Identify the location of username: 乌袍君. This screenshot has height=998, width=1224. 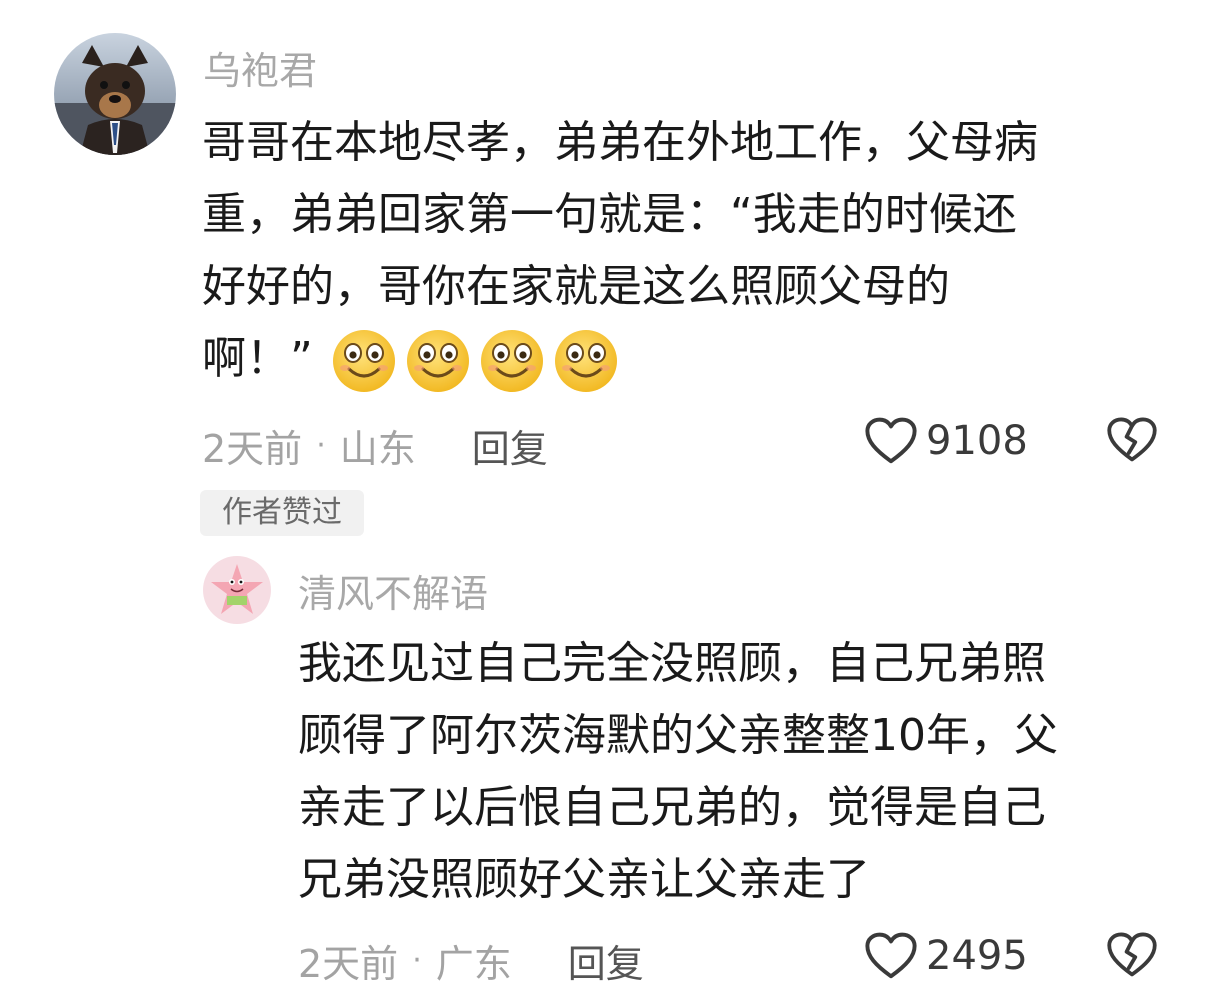
(260, 67).